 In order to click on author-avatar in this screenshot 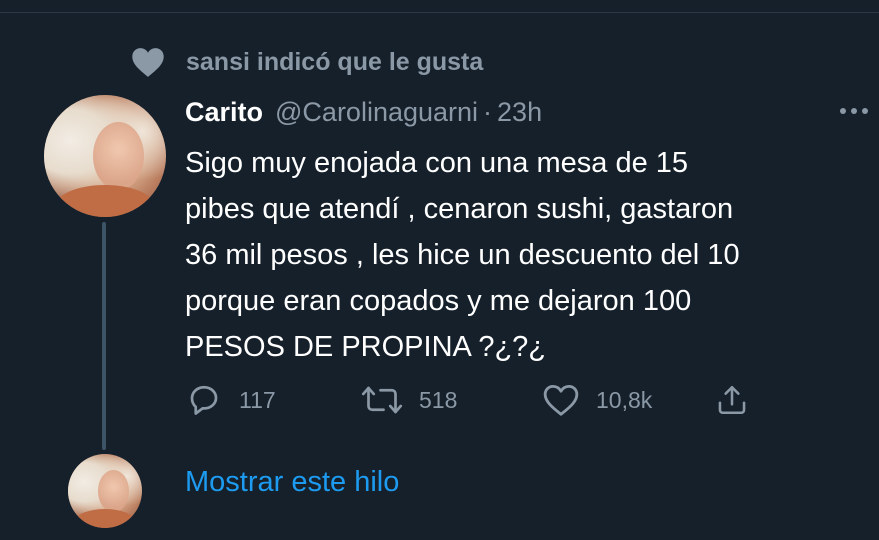, I will do `click(105, 156)`.